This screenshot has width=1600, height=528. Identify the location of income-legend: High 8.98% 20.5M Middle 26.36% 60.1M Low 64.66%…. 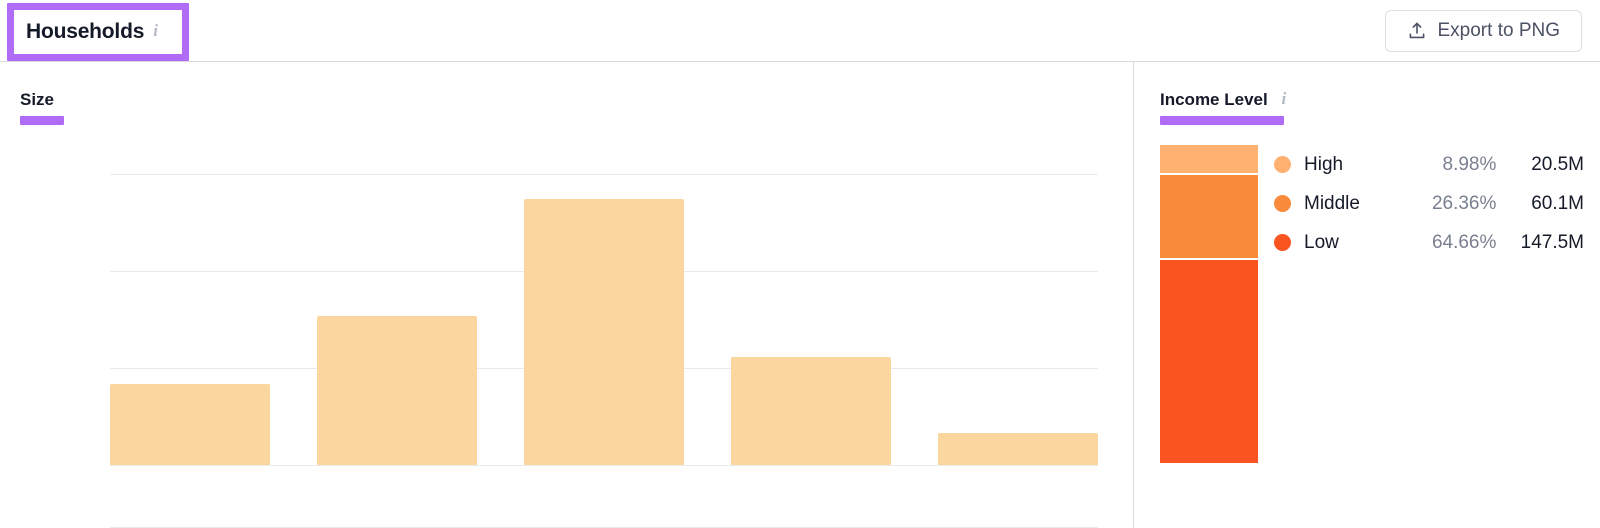
(1429, 203).